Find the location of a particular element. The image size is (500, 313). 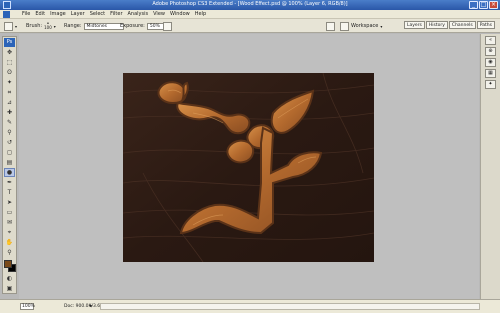

move-tool-icon: ✥ is located at coordinates (9, 52).